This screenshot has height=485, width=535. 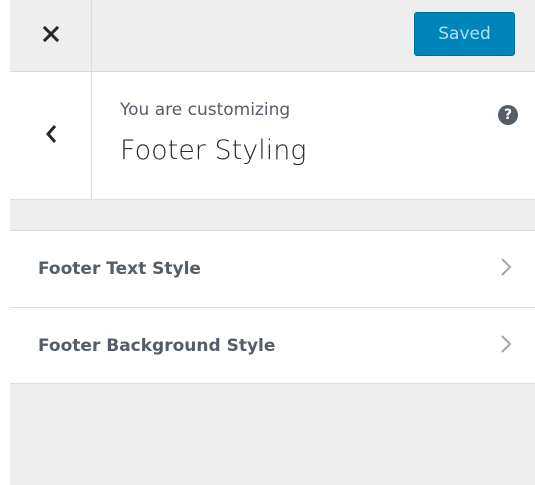 I want to click on menu-item-label: Footer Background Style, so click(x=157, y=345).